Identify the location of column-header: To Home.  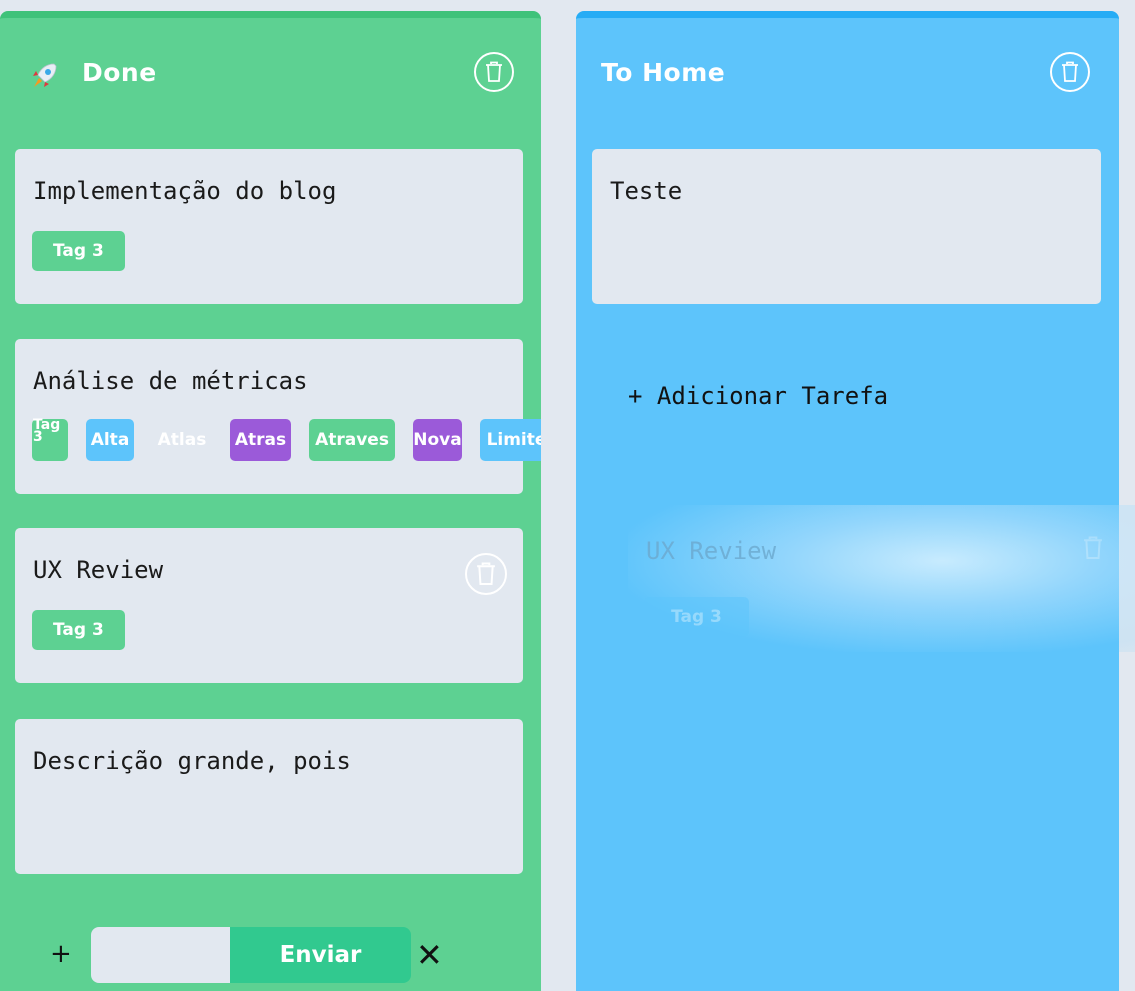
(847, 73).